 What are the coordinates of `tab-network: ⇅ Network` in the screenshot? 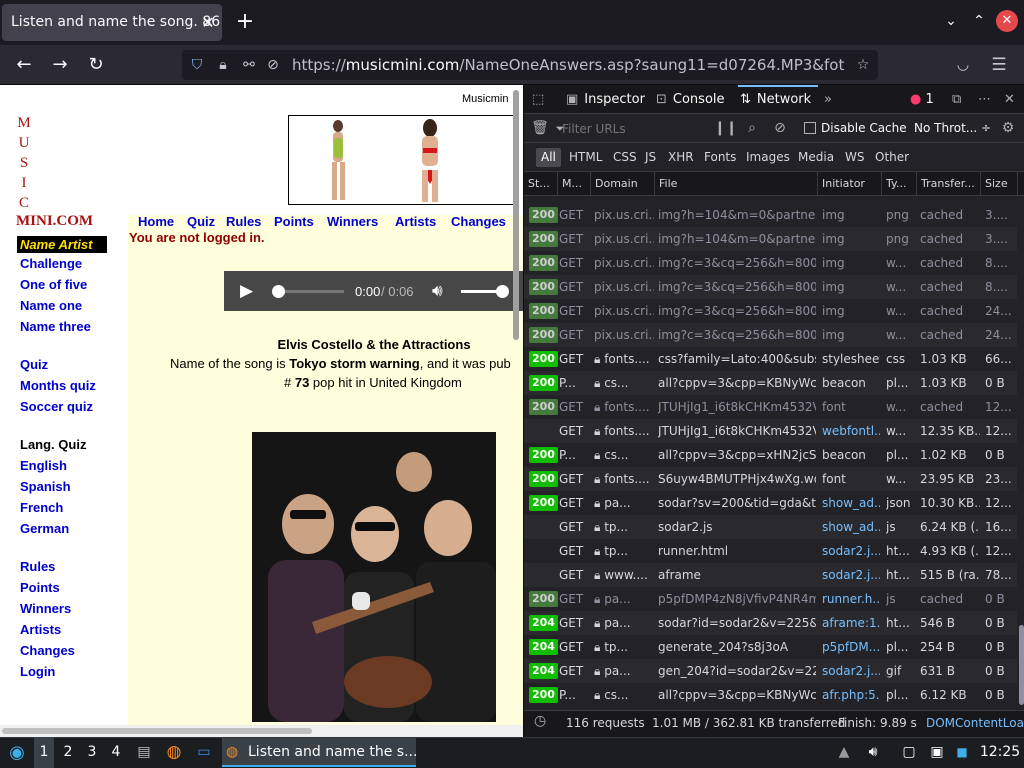 It's located at (775, 99).